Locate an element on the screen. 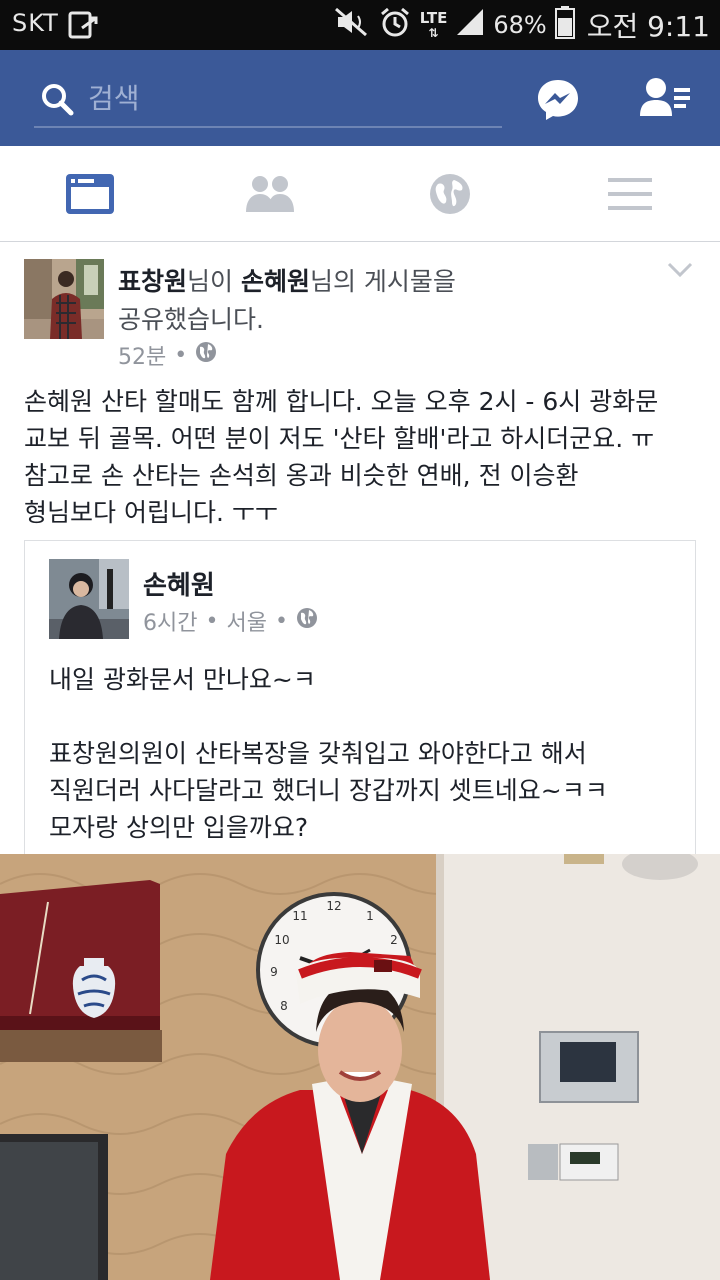 The image size is (720, 1280). svg-text: 10 is located at coordinates (281, 940).